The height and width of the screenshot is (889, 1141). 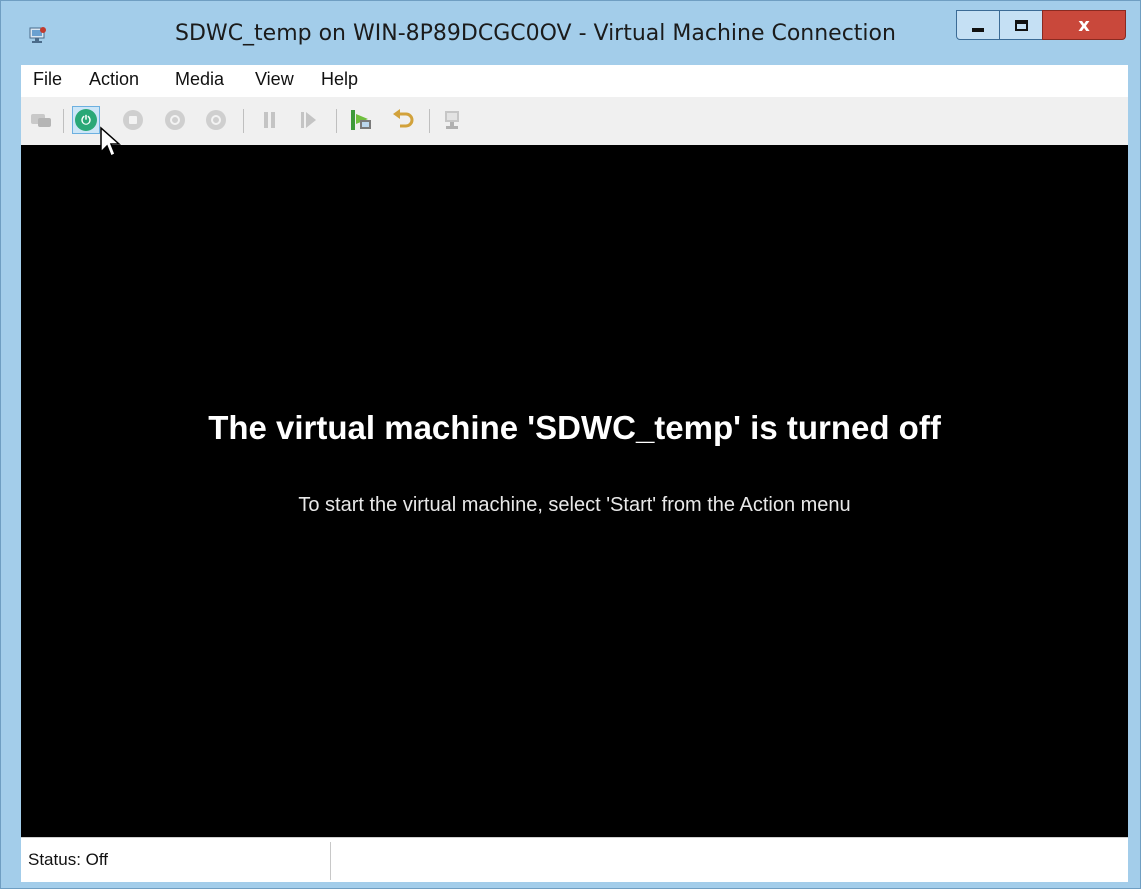 I want to click on shut-down-button, so click(x=175, y=120).